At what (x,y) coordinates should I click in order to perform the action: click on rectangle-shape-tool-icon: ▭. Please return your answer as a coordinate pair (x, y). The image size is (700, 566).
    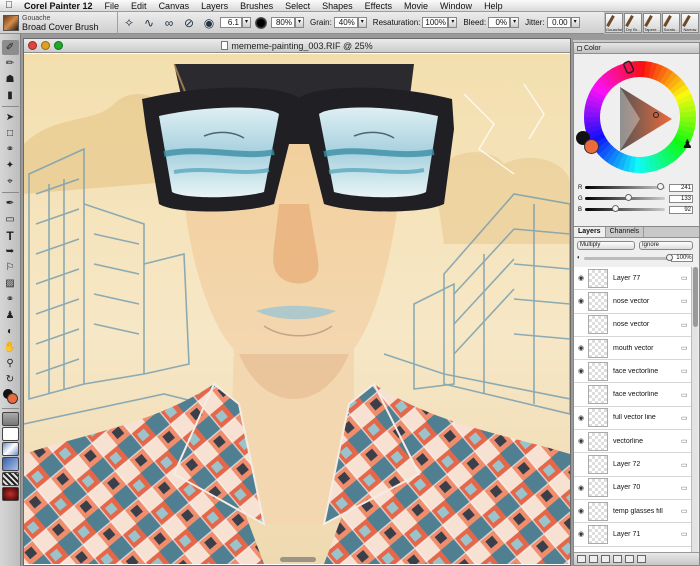
    Looking at the image, I should click on (10, 219).